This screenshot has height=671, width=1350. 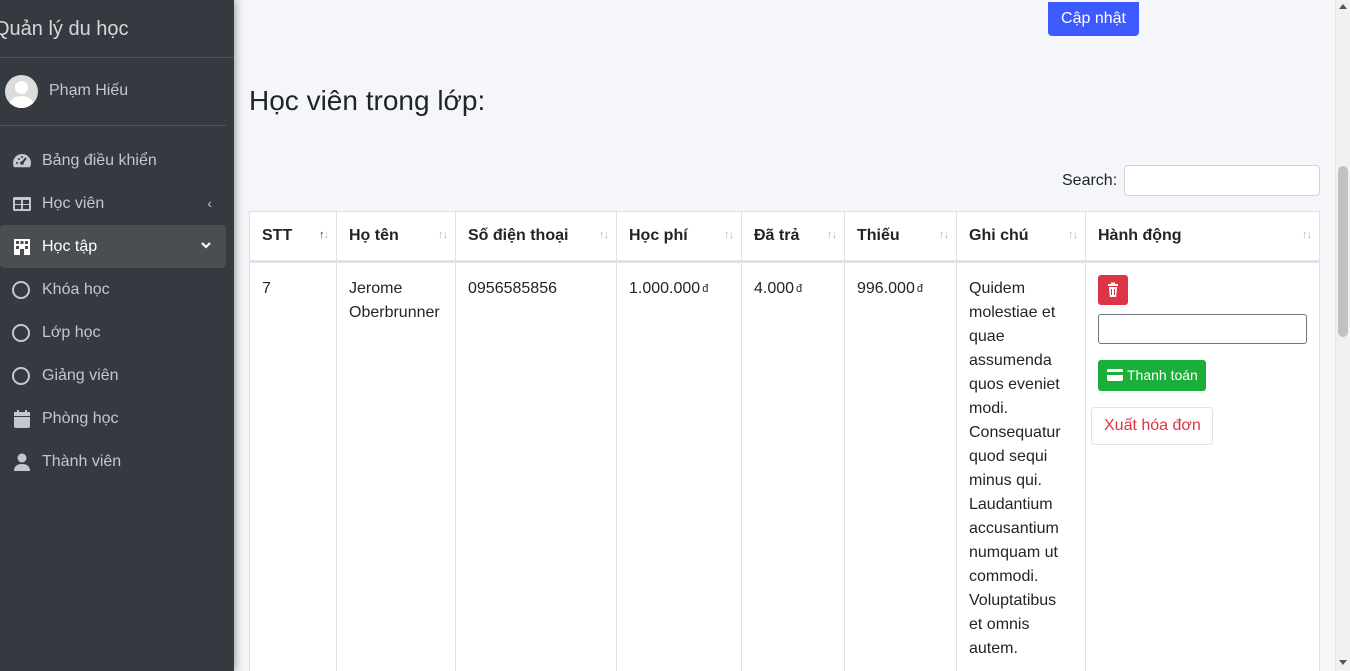 I want to click on brand-text: Quản lý du học, so click(x=64, y=29).